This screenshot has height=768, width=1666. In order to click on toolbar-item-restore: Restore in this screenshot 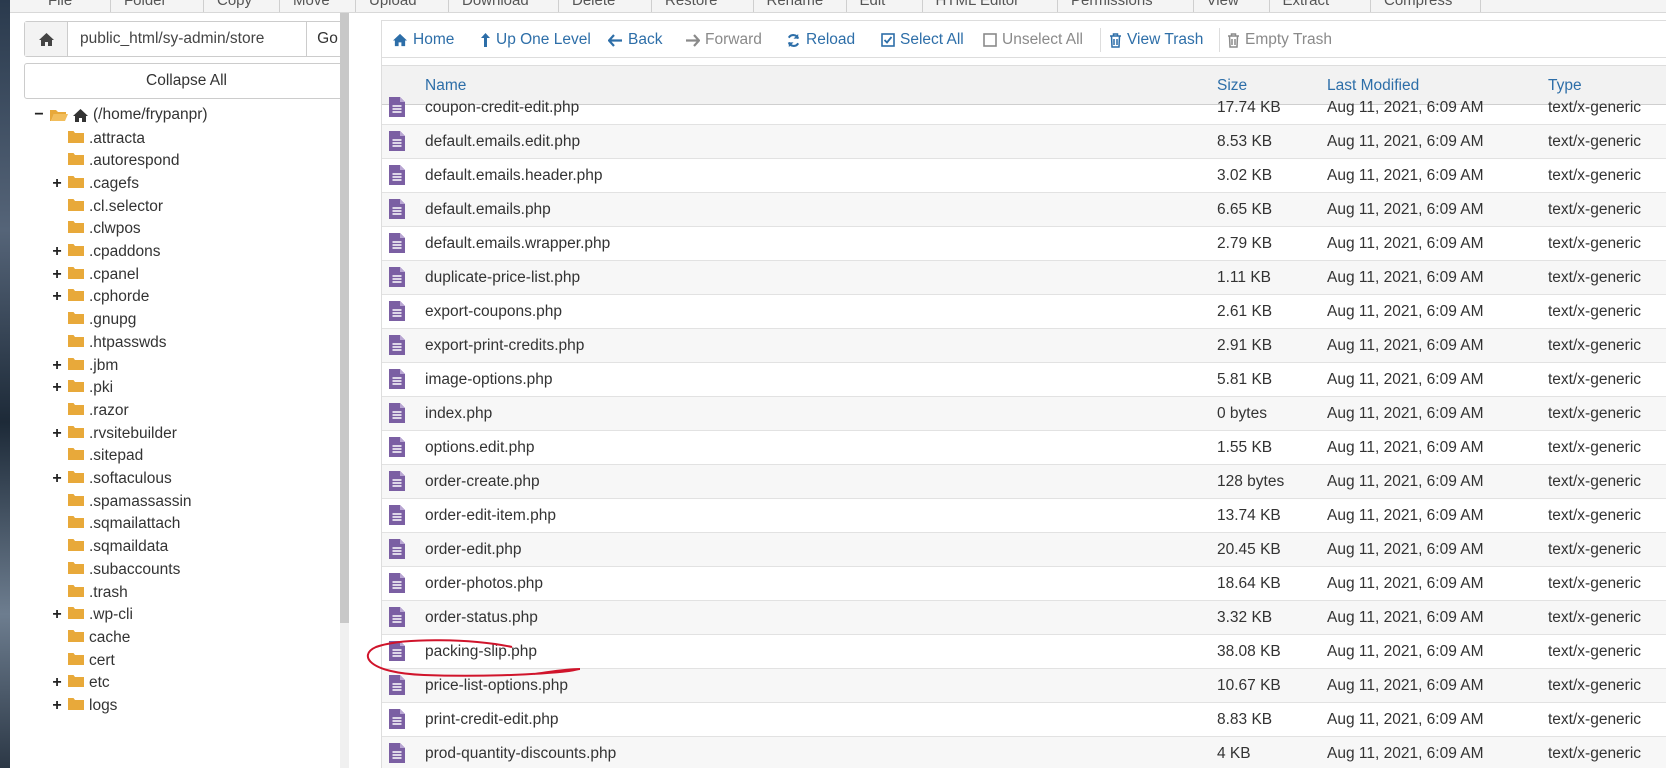, I will do `click(691, 4)`.